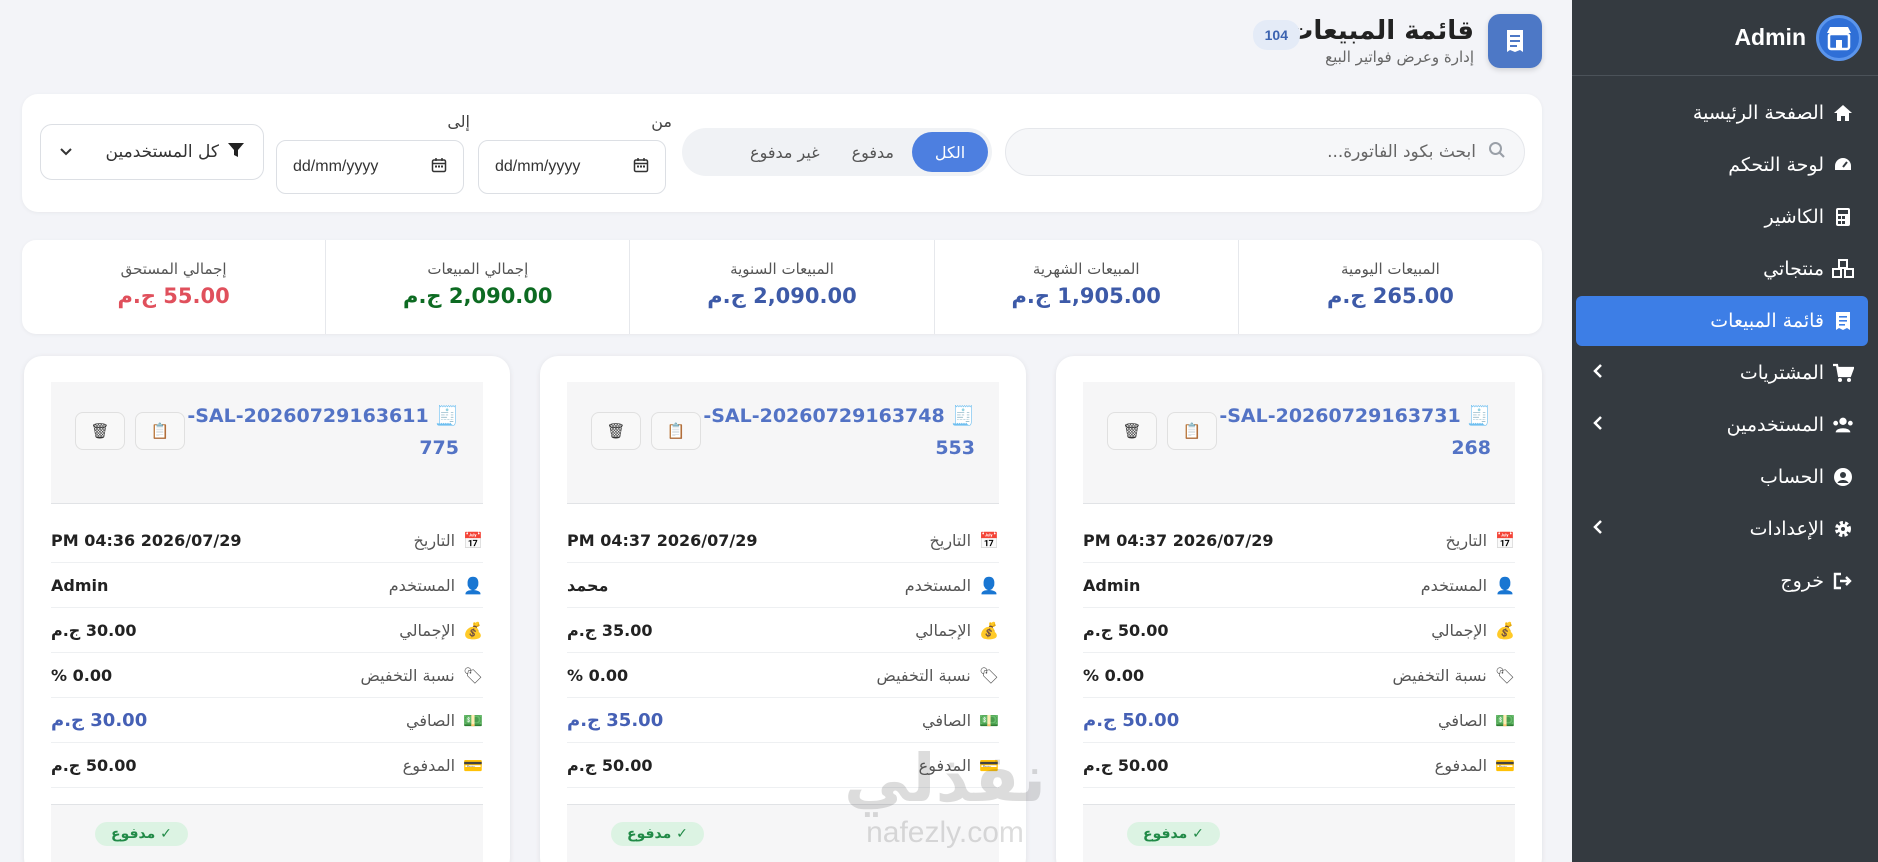  Describe the element at coordinates (1299, 675) in the screenshot. I see `row-discount: 🏷 نسبة التخفيض 0.00 %` at that location.